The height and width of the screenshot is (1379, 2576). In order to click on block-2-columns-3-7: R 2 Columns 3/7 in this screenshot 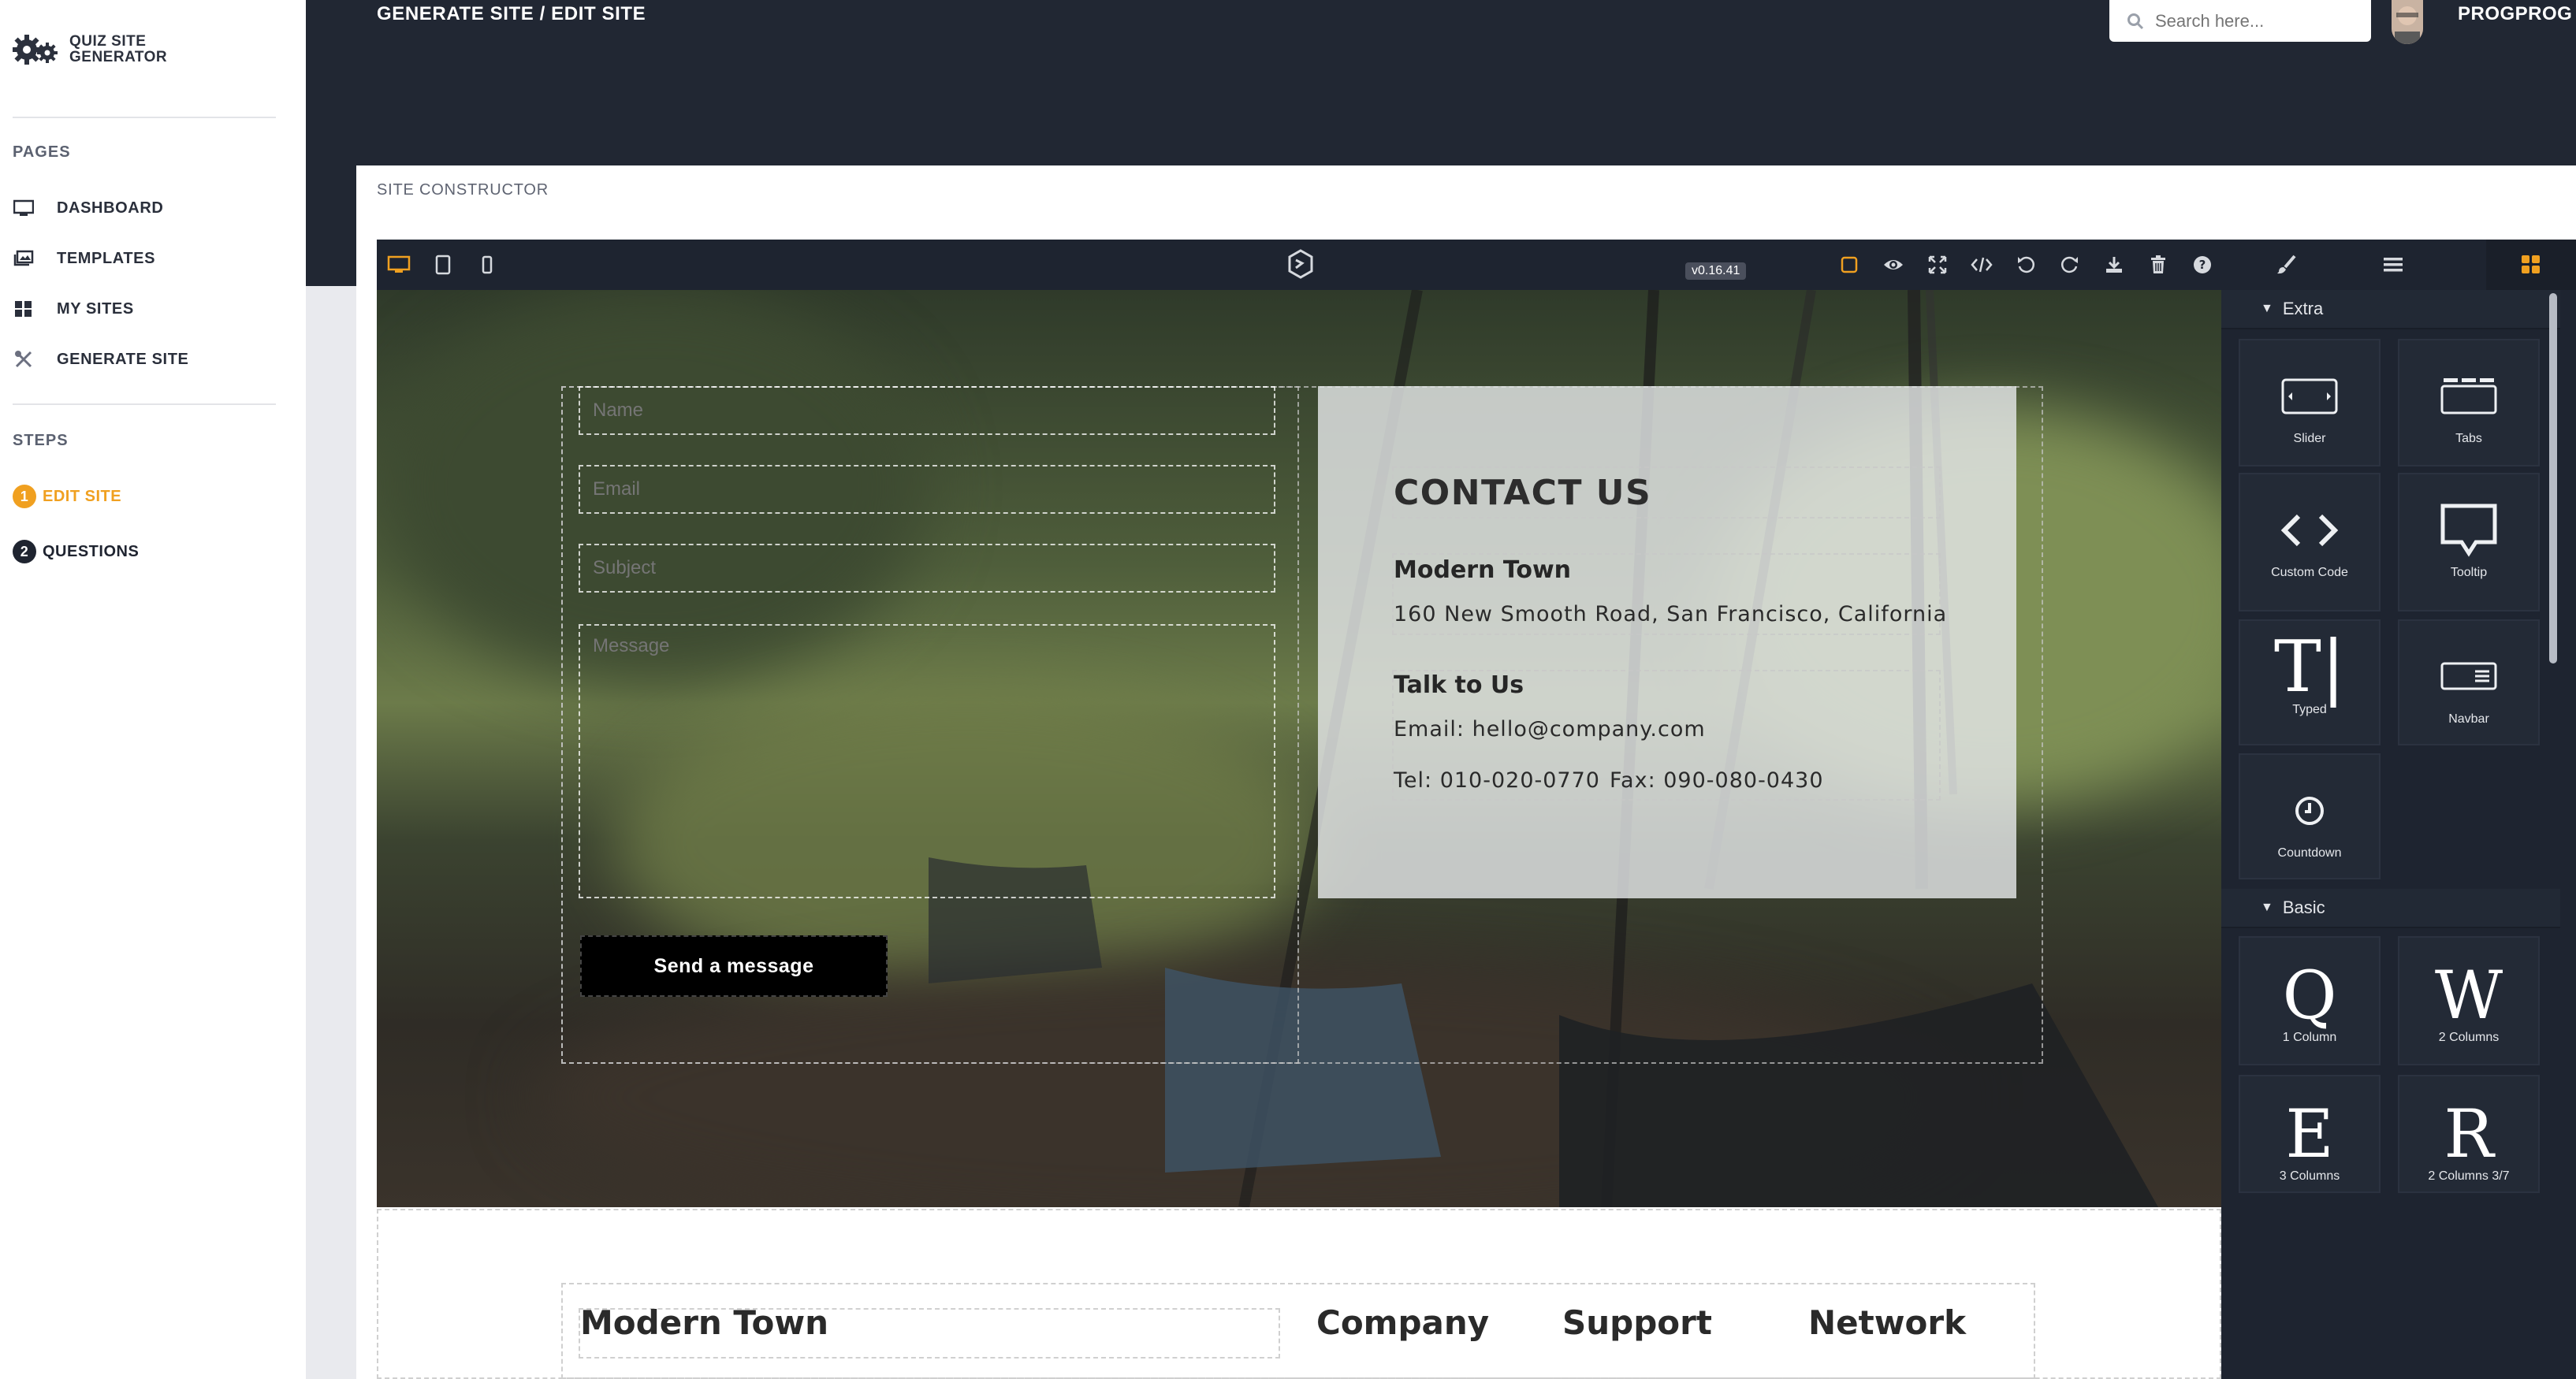, I will do `click(2469, 1134)`.